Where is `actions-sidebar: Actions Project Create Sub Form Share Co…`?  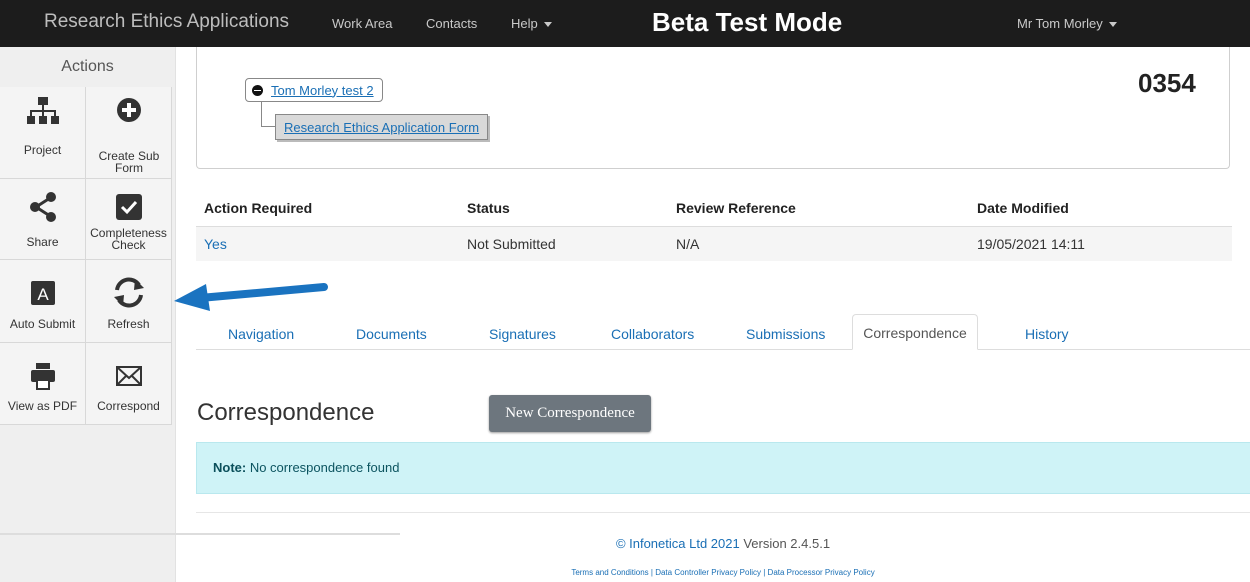 actions-sidebar: Actions Project Create Sub Form Share Co… is located at coordinates (88, 314).